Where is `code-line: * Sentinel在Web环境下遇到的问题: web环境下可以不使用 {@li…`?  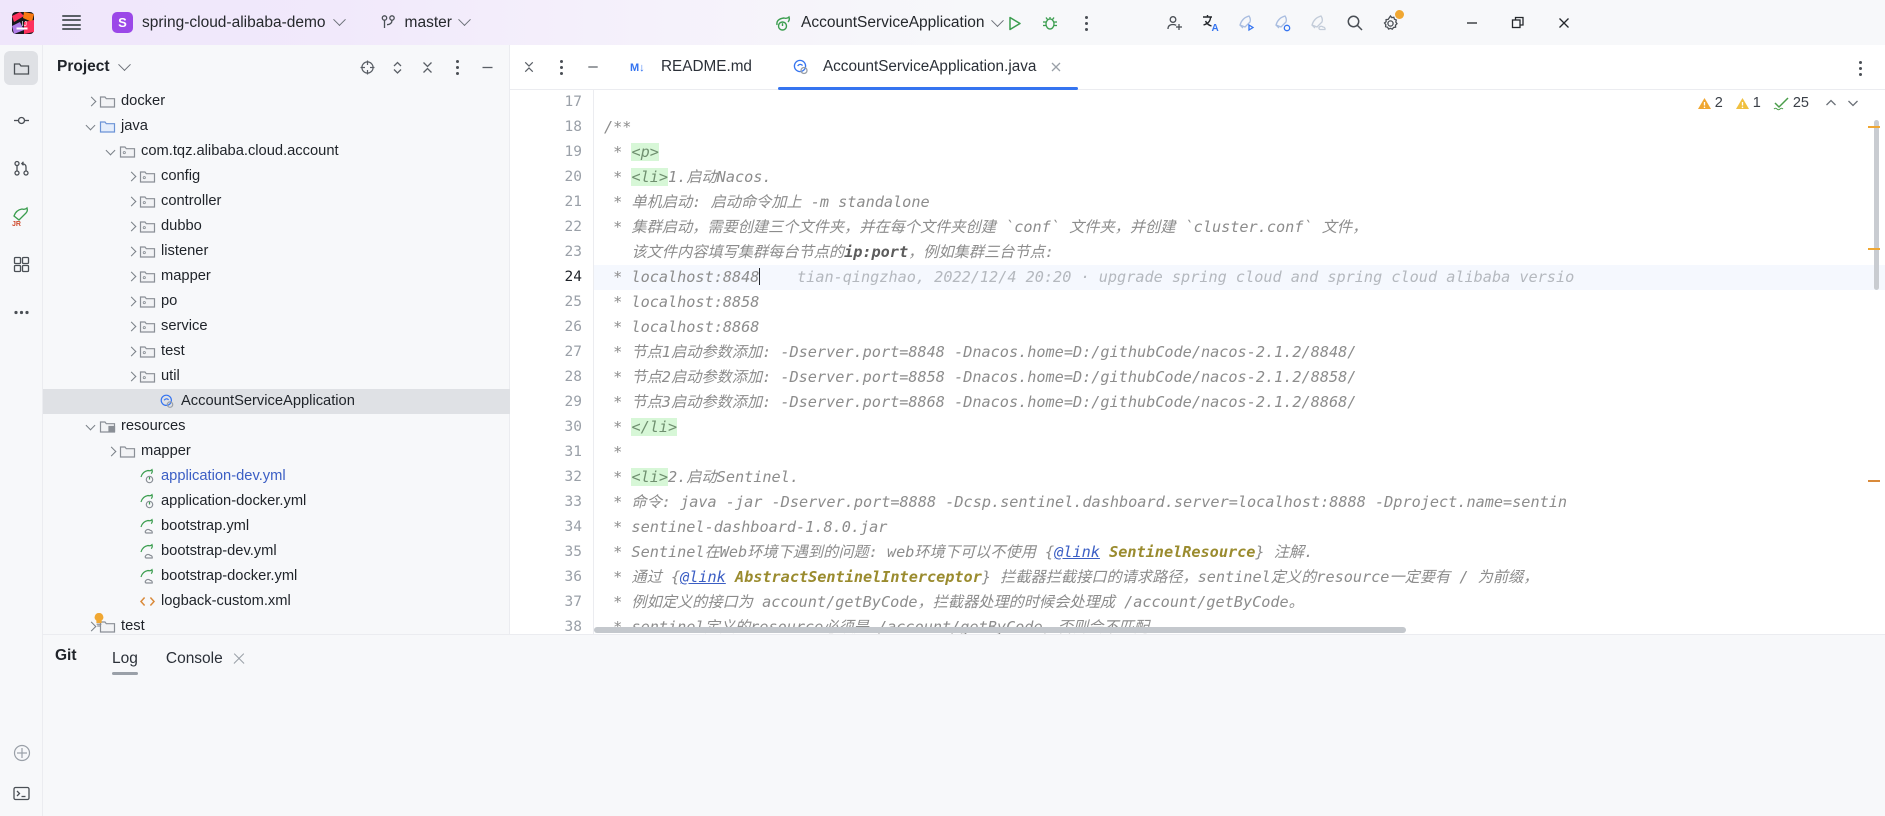 code-line: * Sentinel在Web环境下遇到的问题: web环境下可以不使用 {@li… is located at coordinates (1239, 552).